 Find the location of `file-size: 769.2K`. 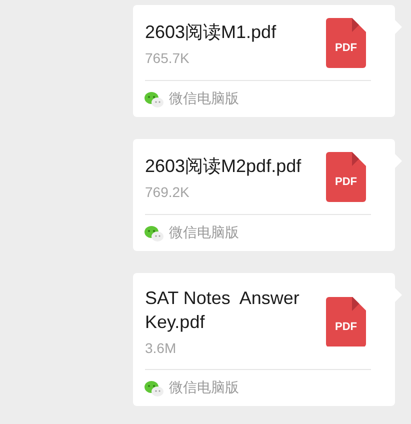

file-size: 769.2K is located at coordinates (167, 191).